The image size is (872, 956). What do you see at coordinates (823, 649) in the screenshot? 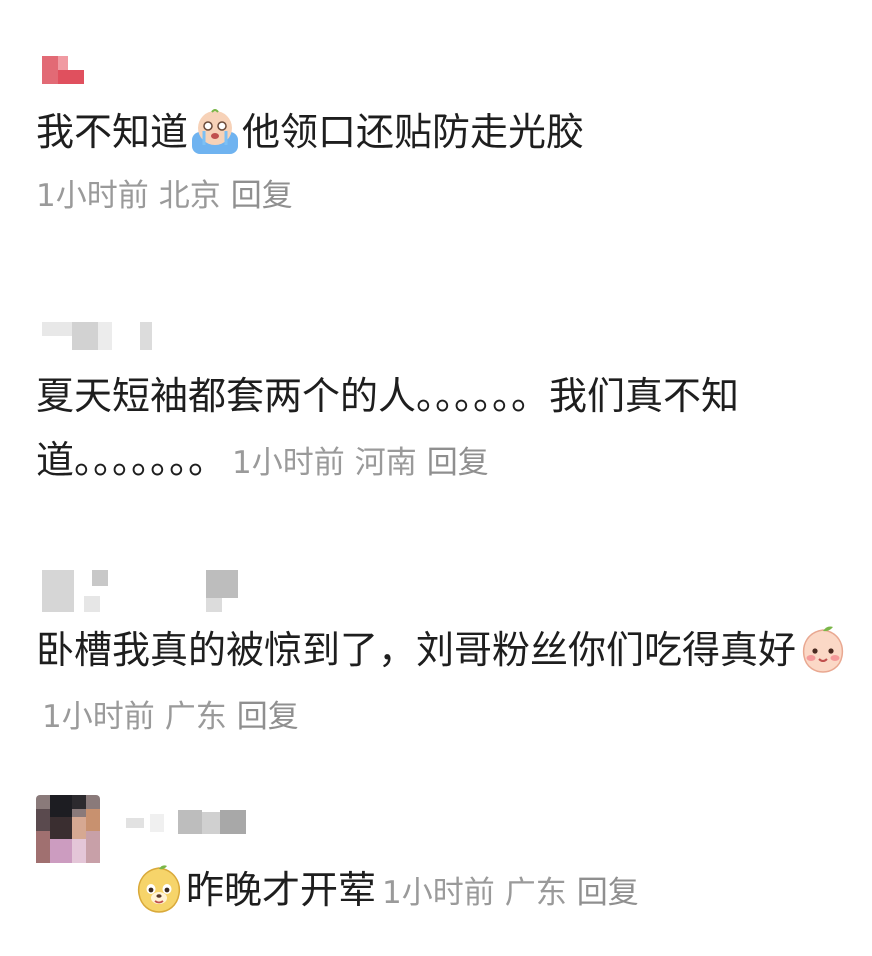
I see `shy-peach-emoji-icon` at bounding box center [823, 649].